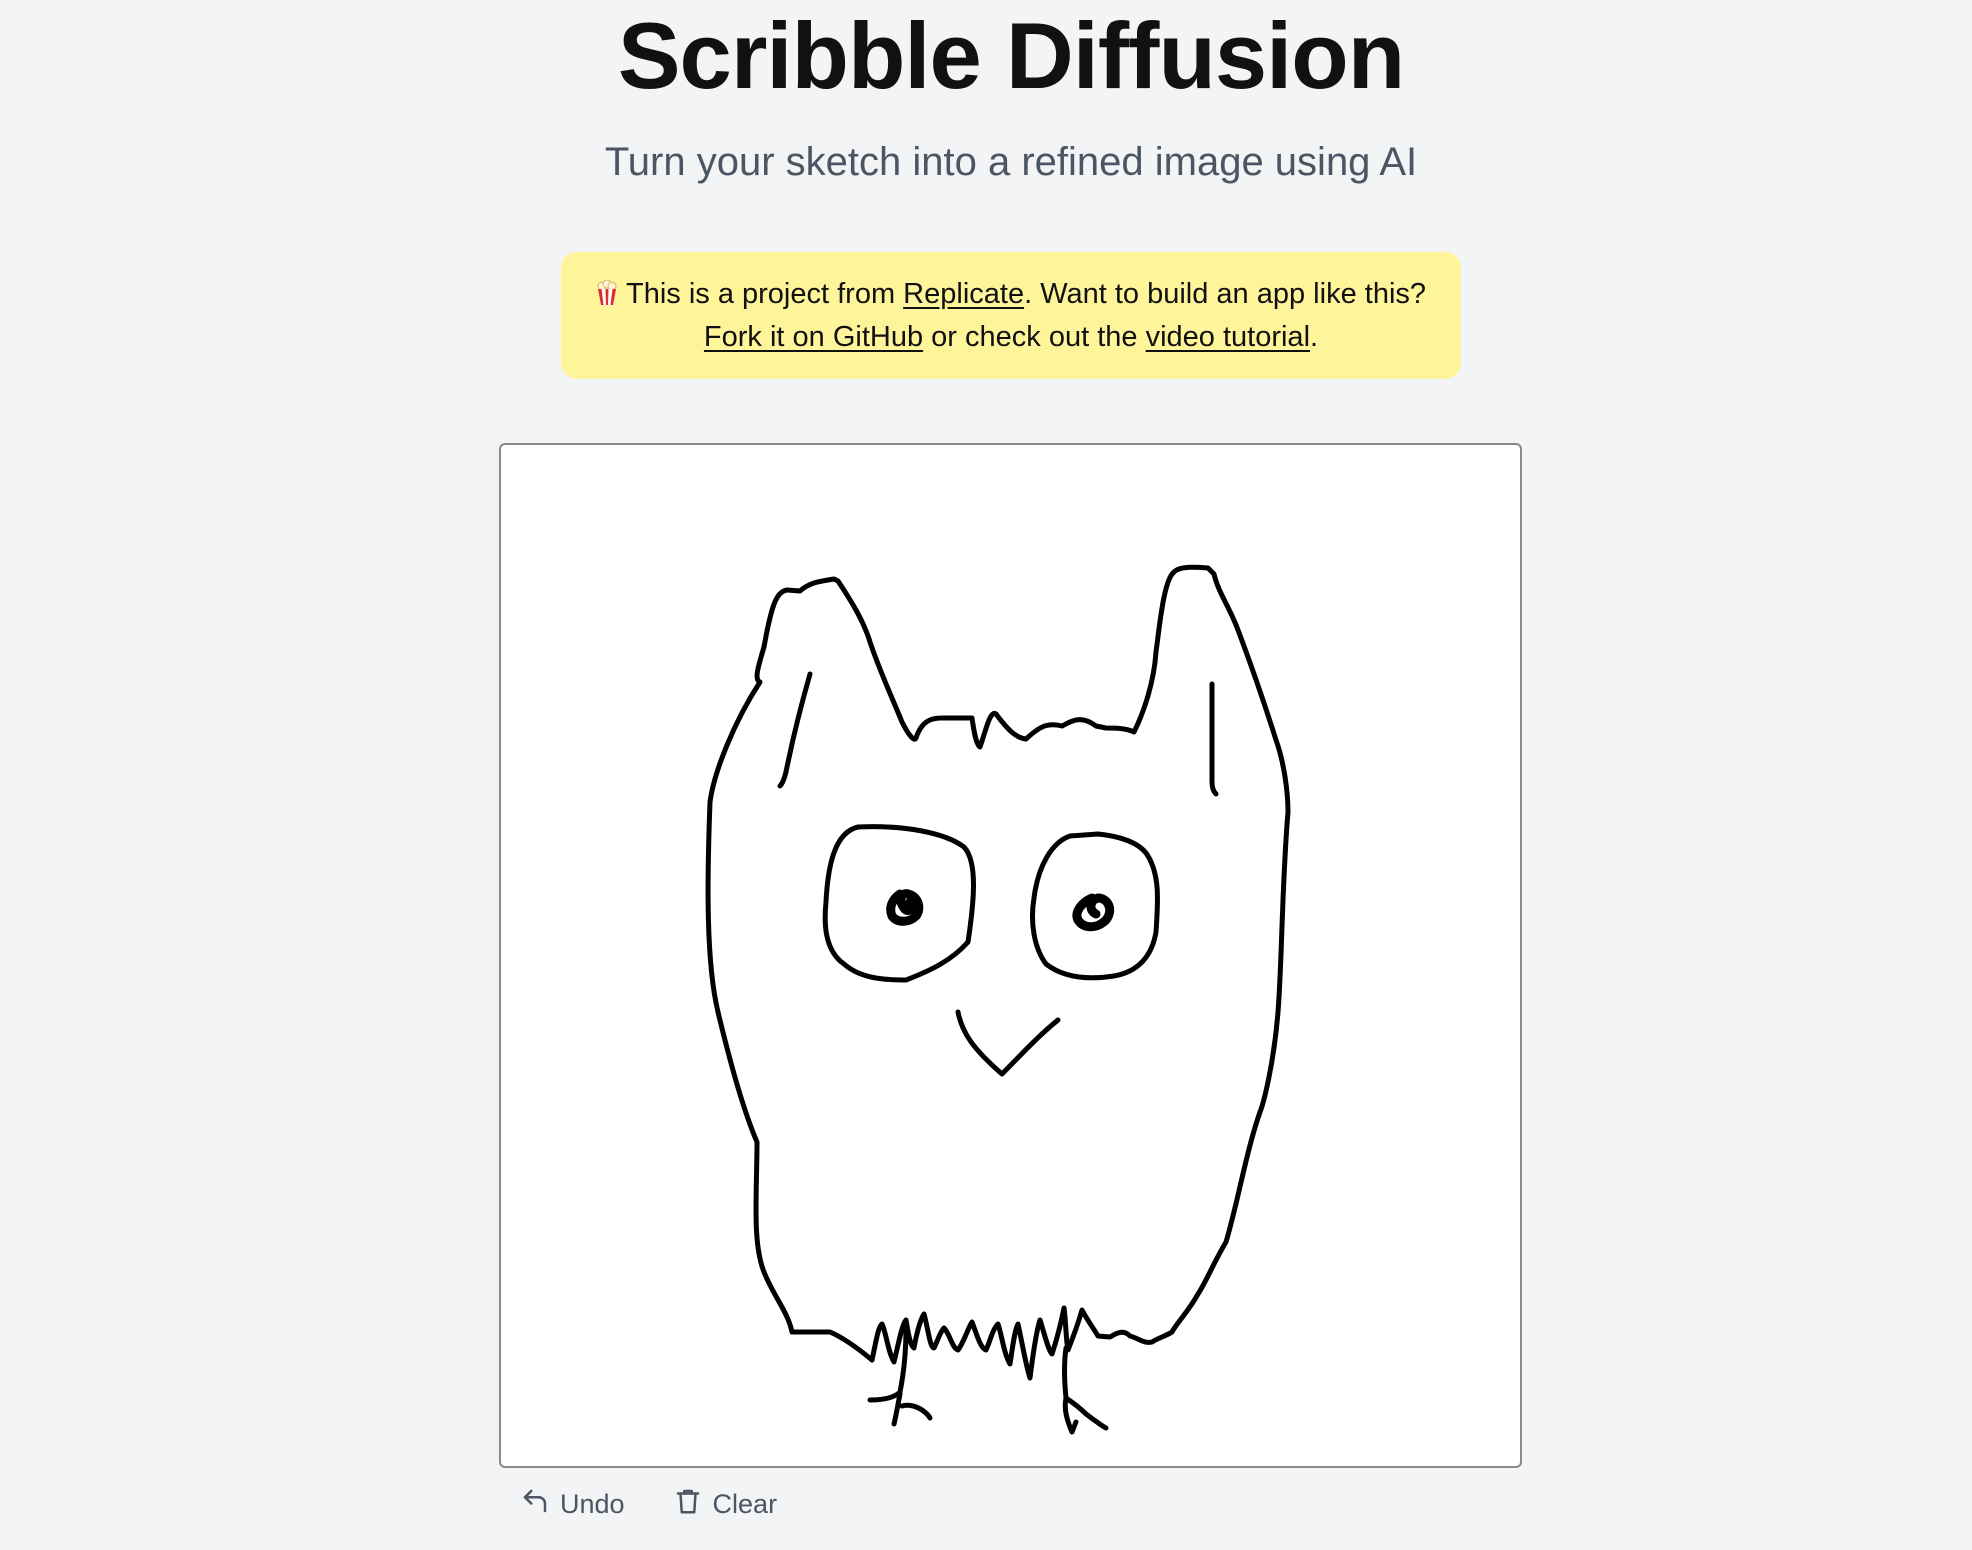  What do you see at coordinates (1314, 337) in the screenshot?
I see `banner-text-4: .` at bounding box center [1314, 337].